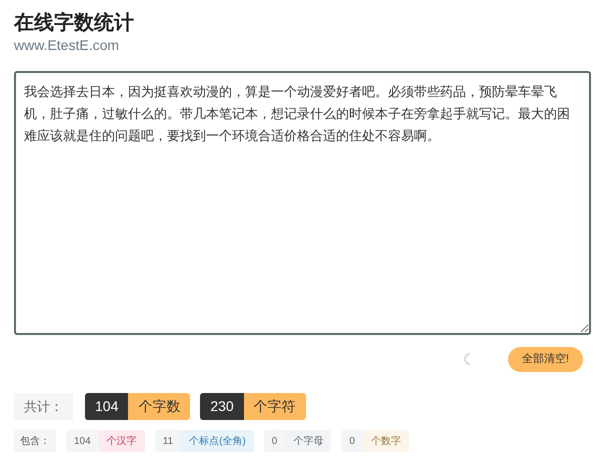 The image size is (600, 458). Describe the element at coordinates (217, 441) in the screenshot. I see `unit-tag: 个标点(全角)` at that location.